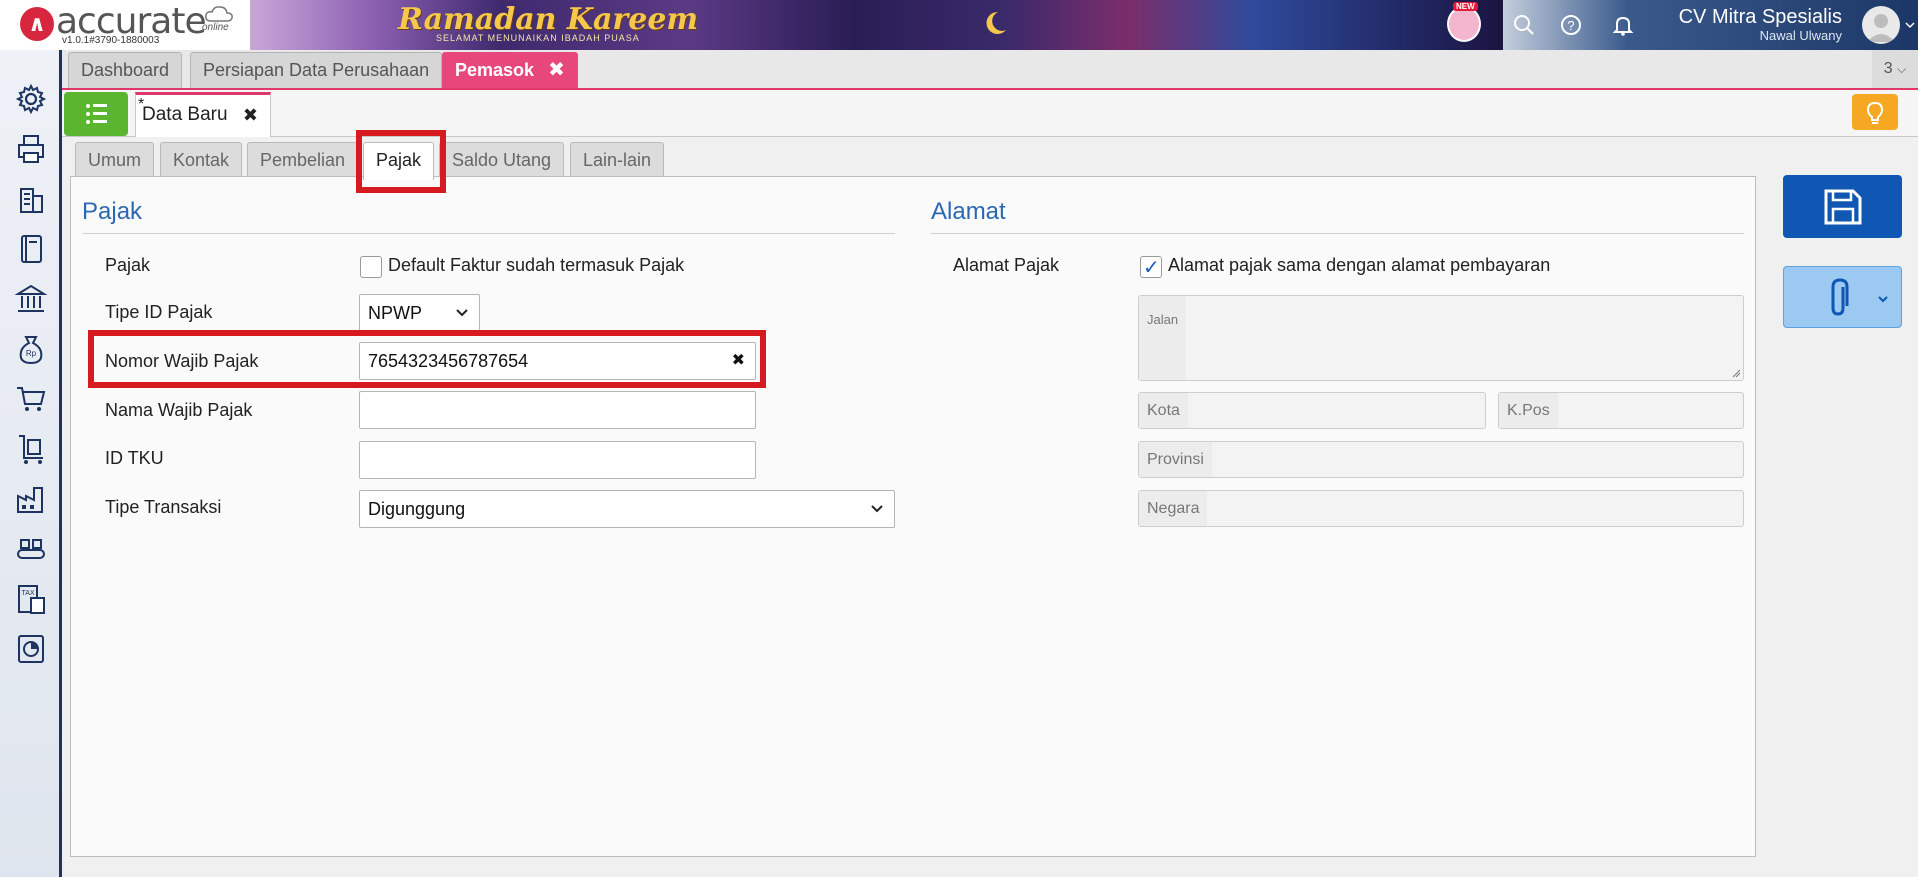 The height and width of the screenshot is (877, 1918). Describe the element at coordinates (427, 359) in the screenshot. I see `nomor-wajib-pajak-highlight` at that location.